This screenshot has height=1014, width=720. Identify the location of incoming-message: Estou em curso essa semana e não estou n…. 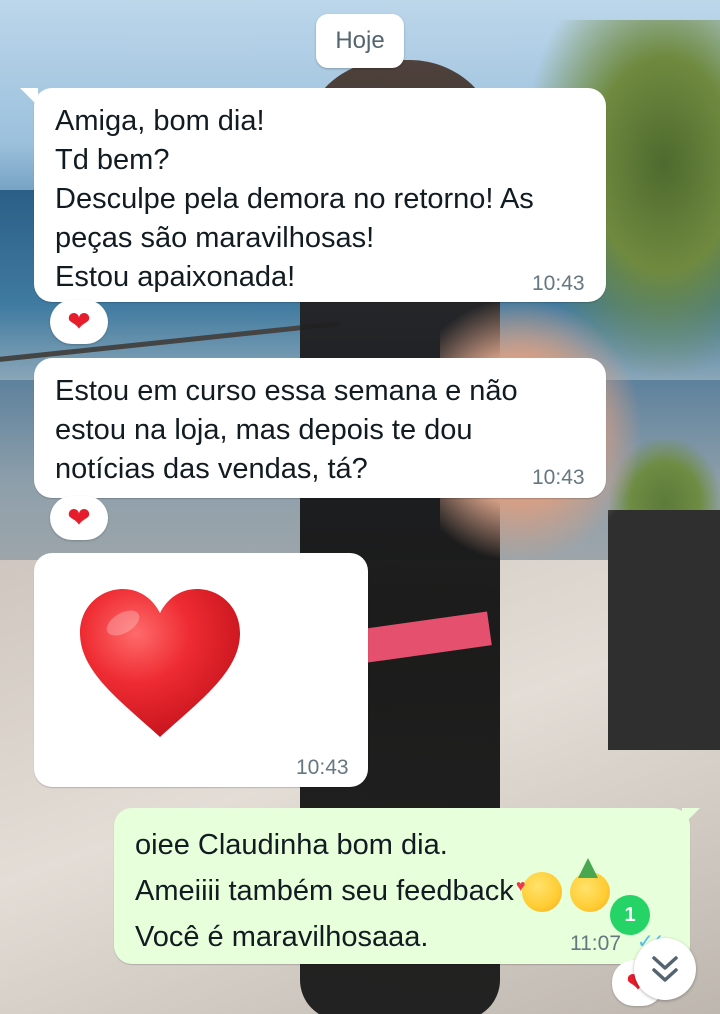
(320, 428).